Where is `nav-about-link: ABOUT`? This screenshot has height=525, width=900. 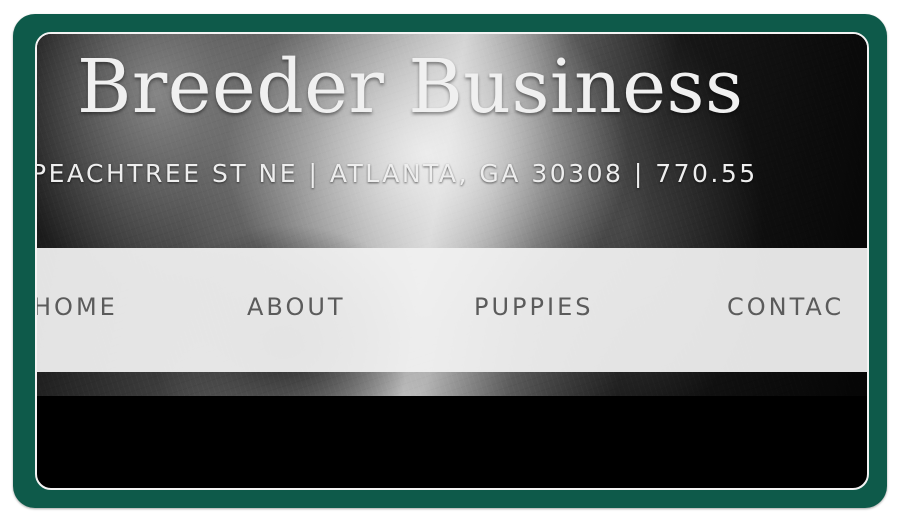 nav-about-link: ABOUT is located at coordinates (296, 307).